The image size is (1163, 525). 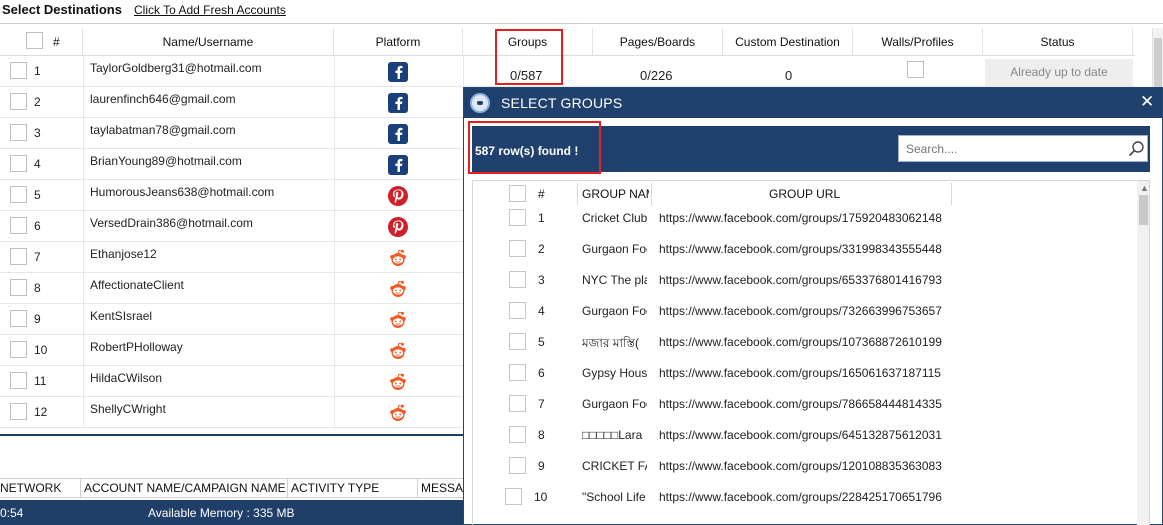 What do you see at coordinates (1136, 148) in the screenshot?
I see `search-icon` at bounding box center [1136, 148].